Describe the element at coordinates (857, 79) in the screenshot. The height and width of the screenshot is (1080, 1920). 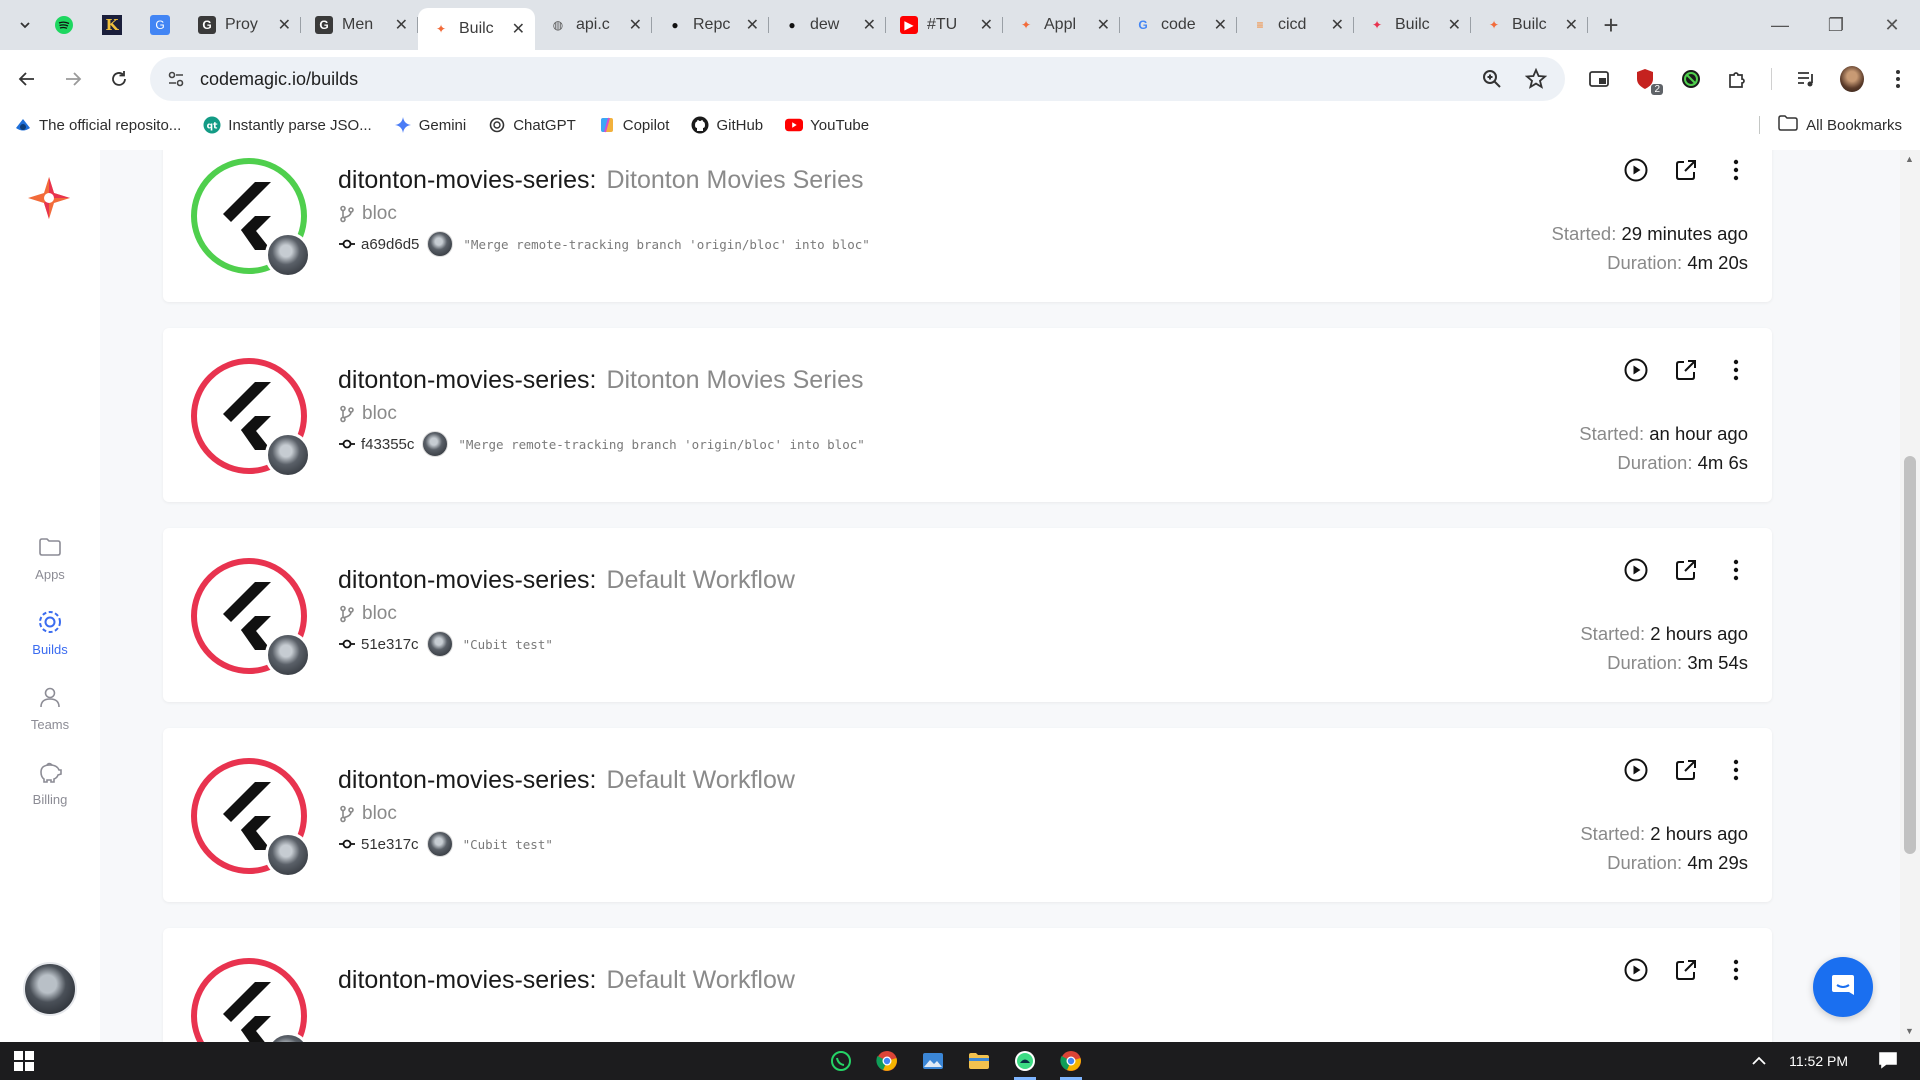
I see `address-bar: codemagic.io/builds` at that location.